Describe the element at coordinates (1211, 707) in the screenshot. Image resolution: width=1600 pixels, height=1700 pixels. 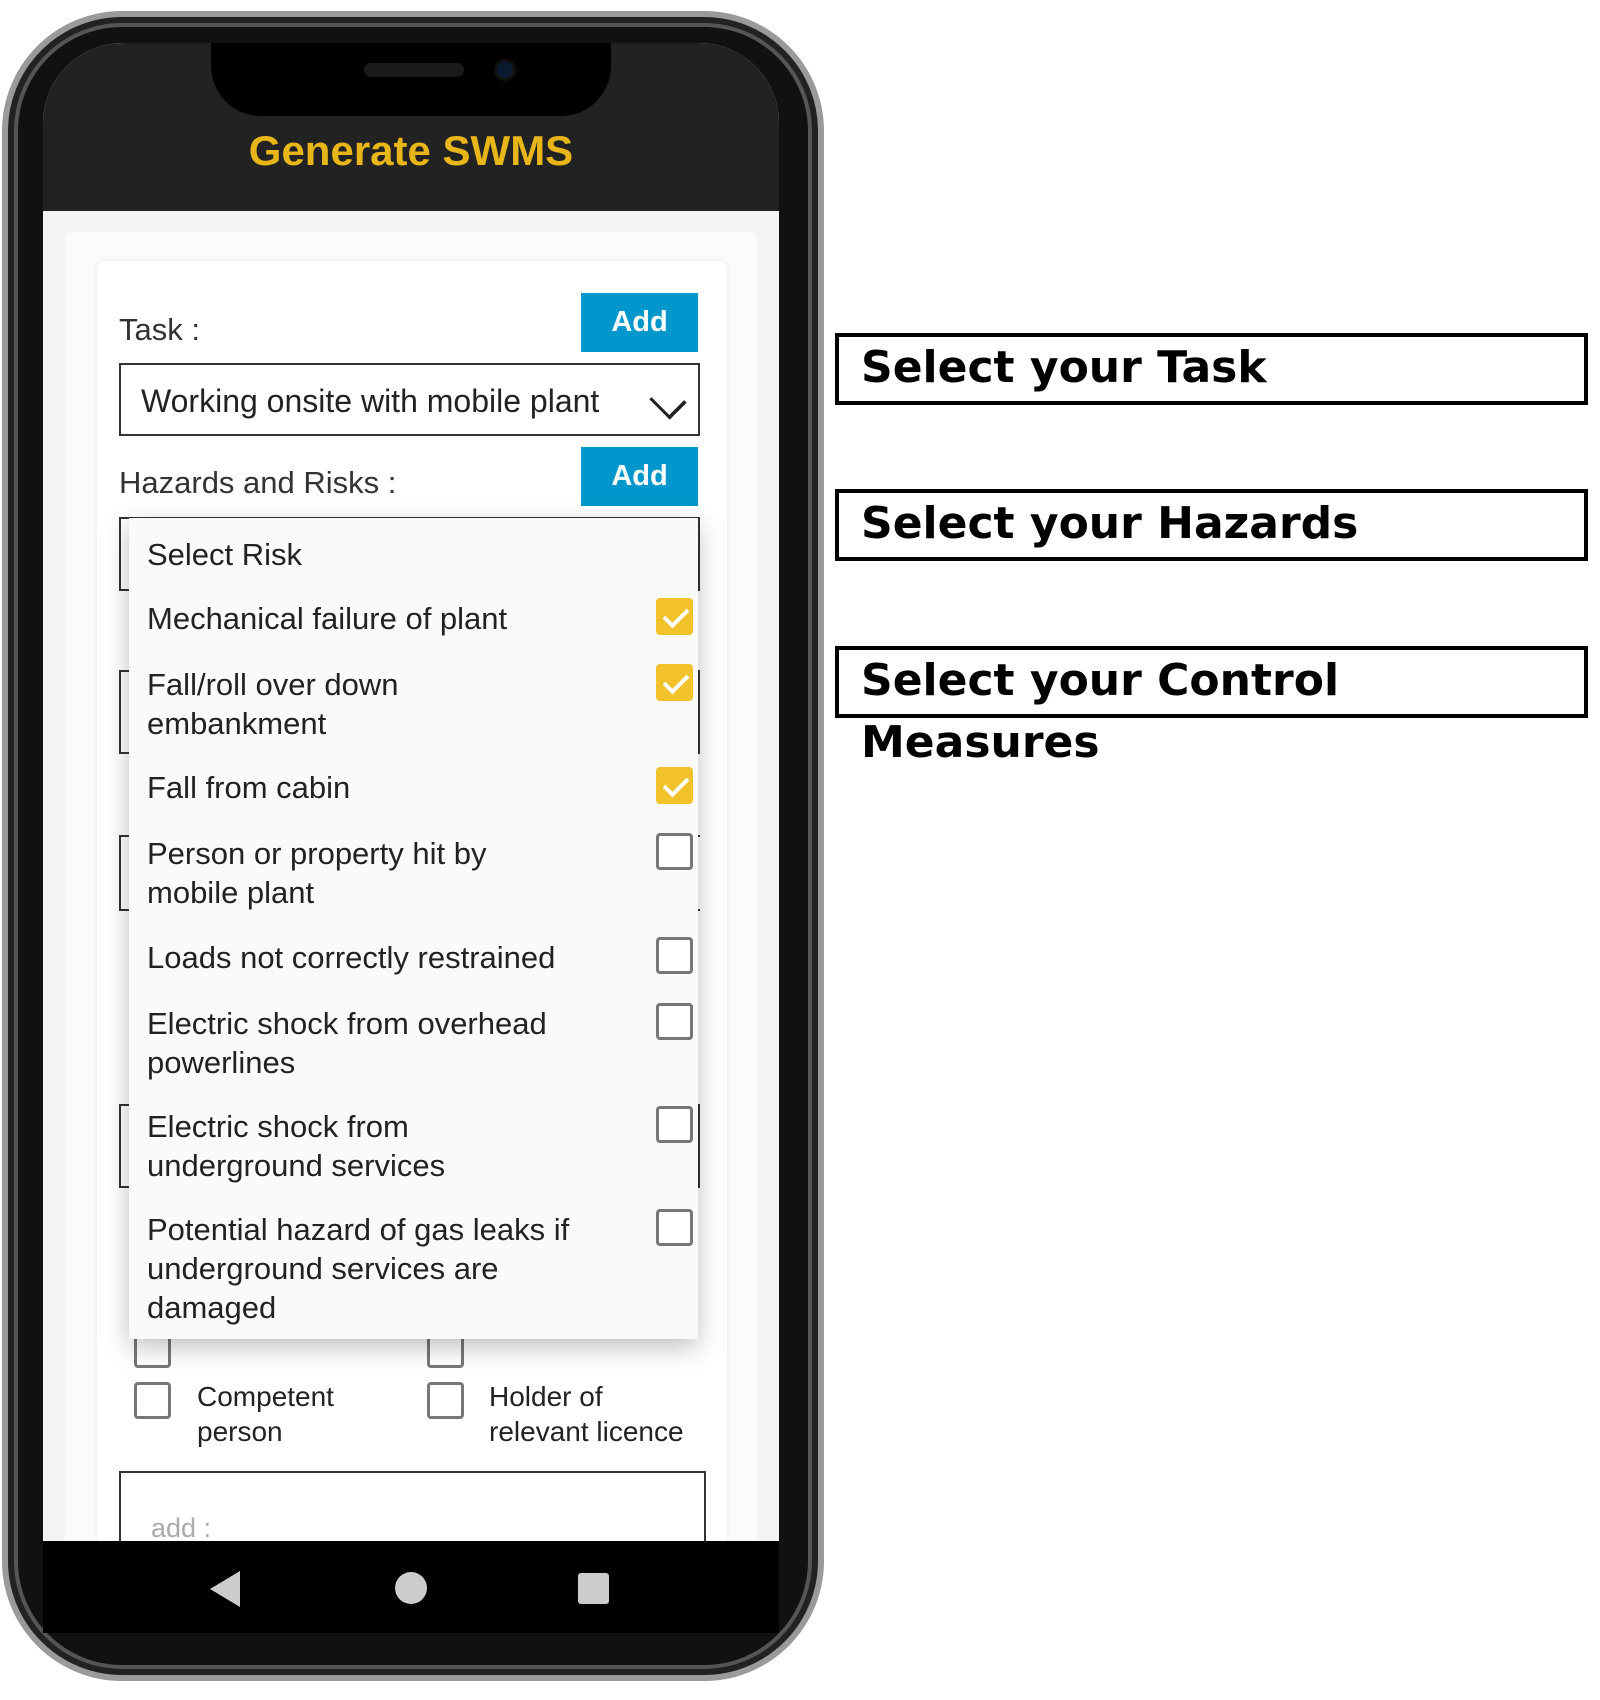
I see `annotation-control-measures: Select your Control Measures` at that location.